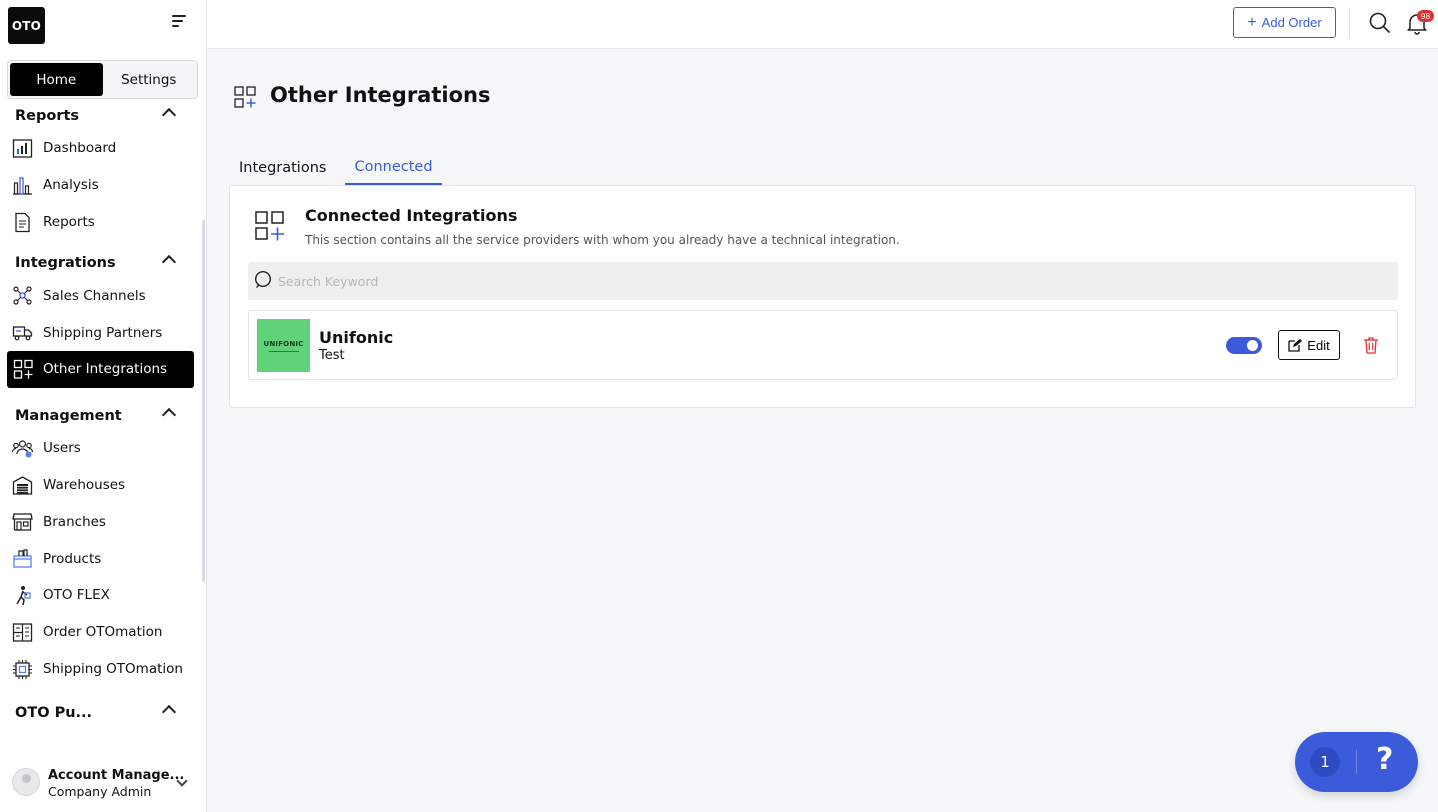 This screenshot has height=812, width=1438. What do you see at coordinates (100, 222) in the screenshot?
I see `sidebar-item-reports: Reports` at bounding box center [100, 222].